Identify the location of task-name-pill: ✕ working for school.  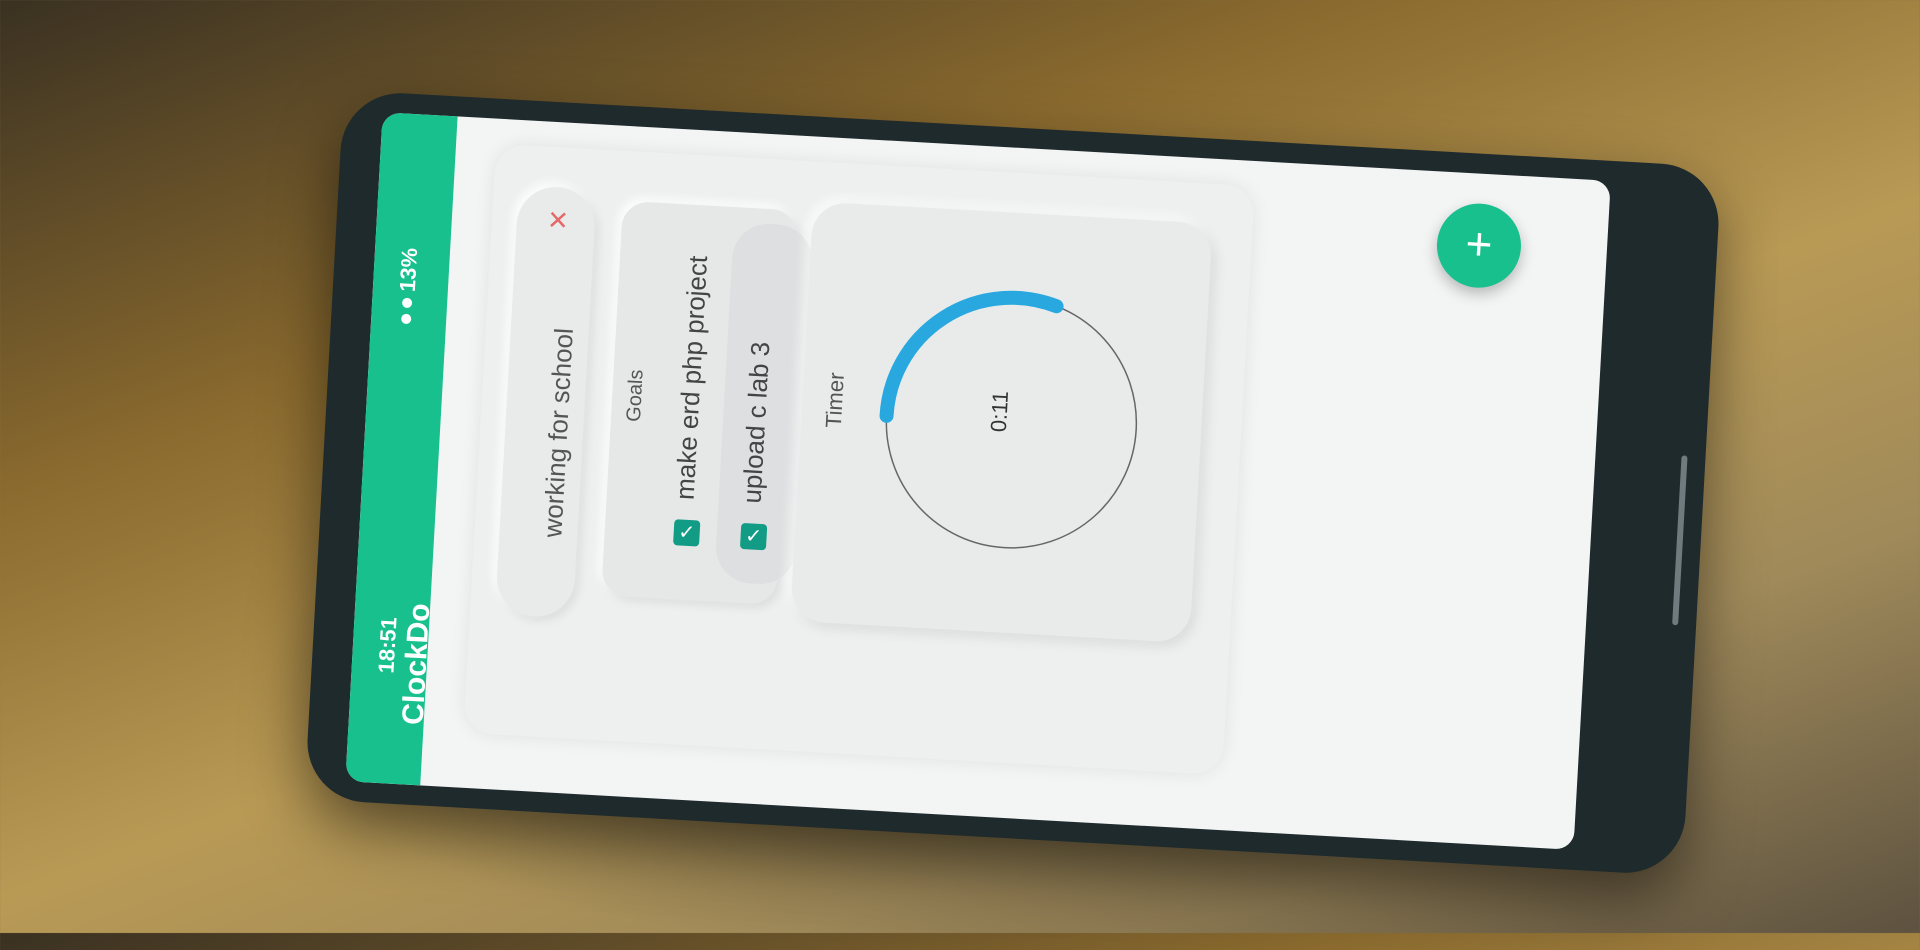
(545, 401).